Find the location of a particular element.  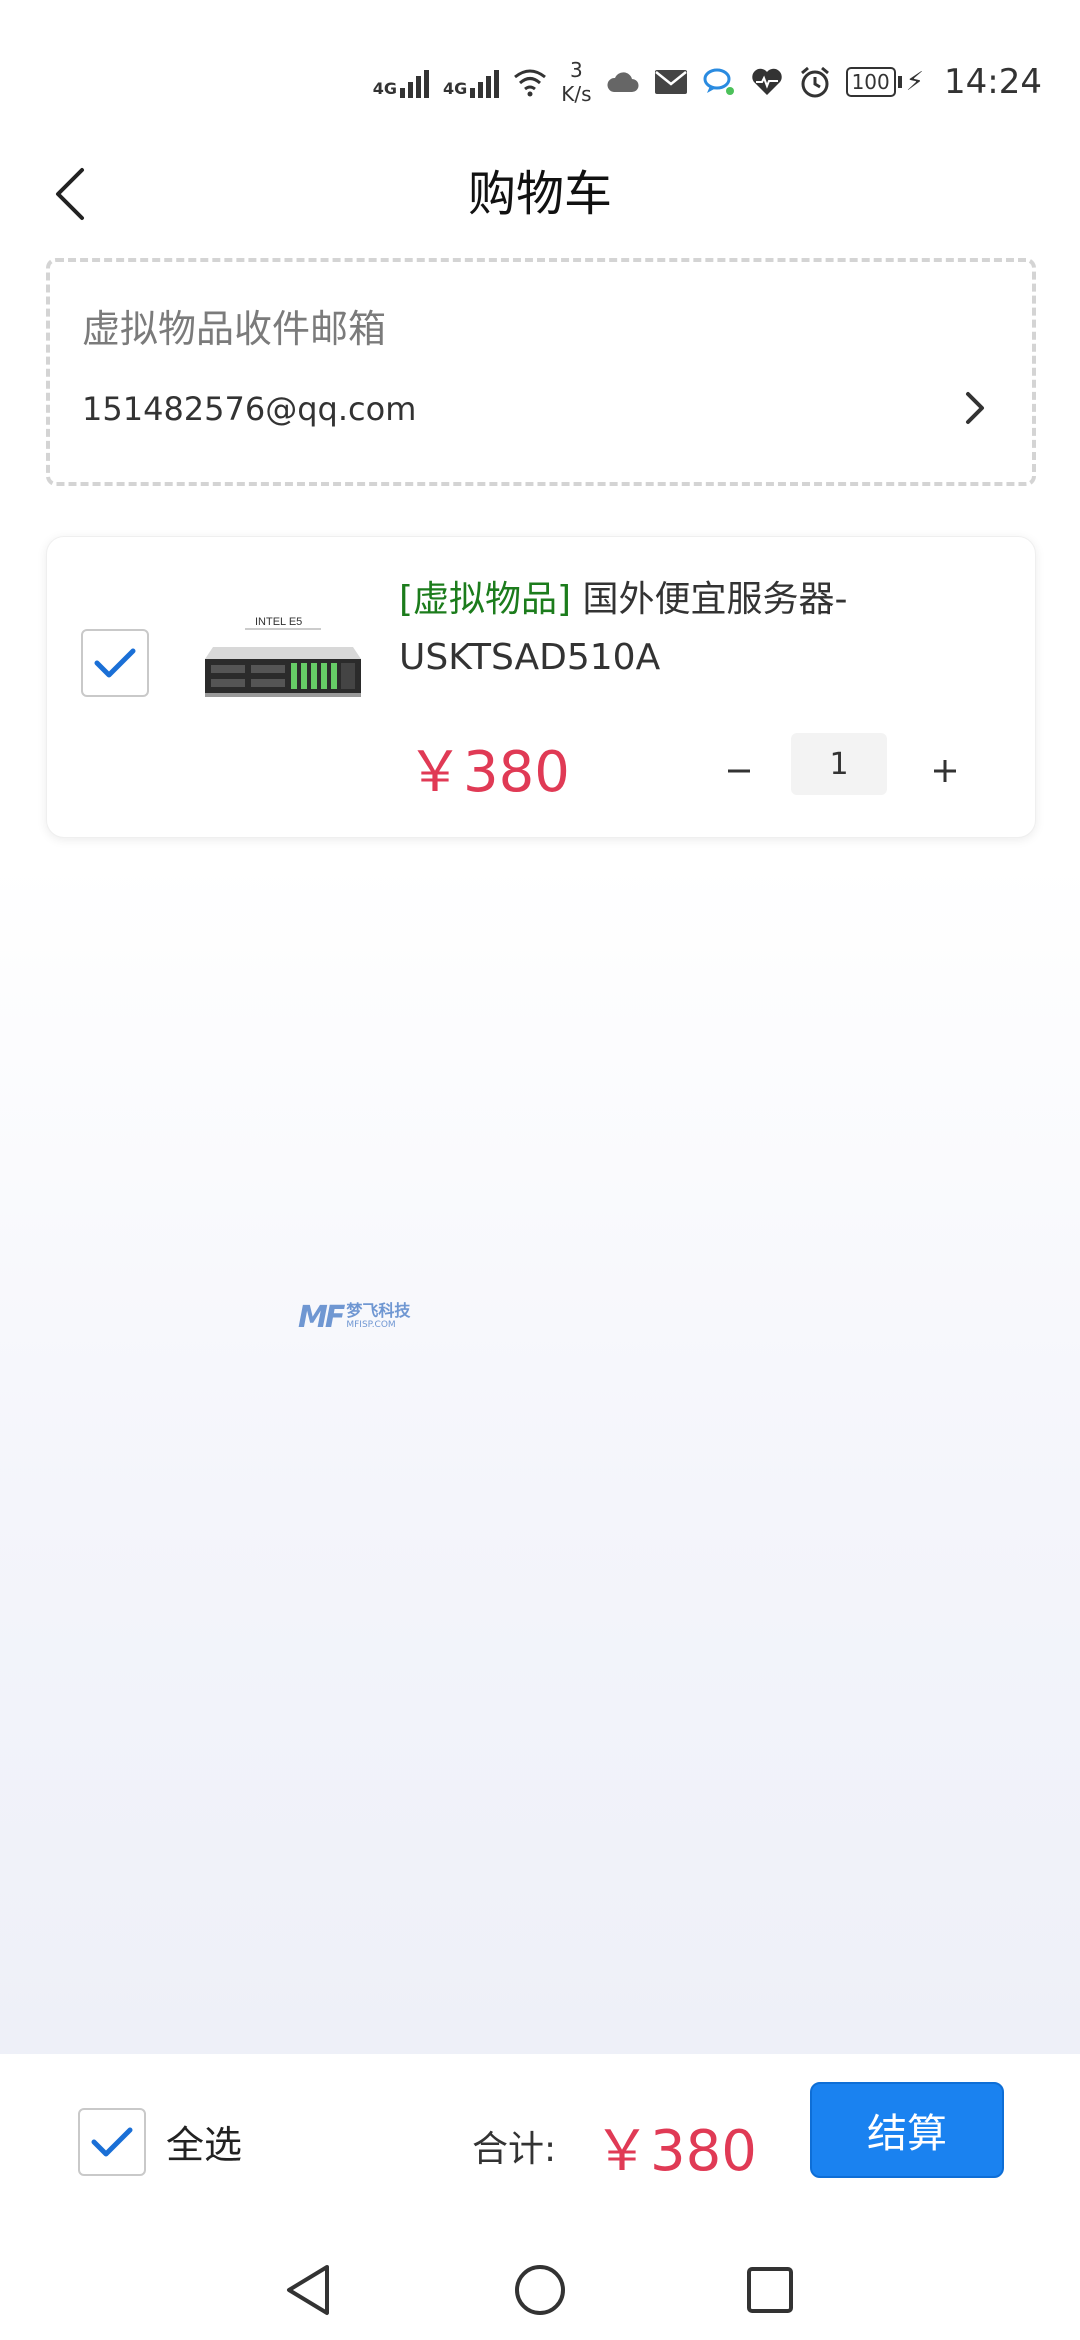

total-price: ￥380 is located at coordinates (675, 2151).